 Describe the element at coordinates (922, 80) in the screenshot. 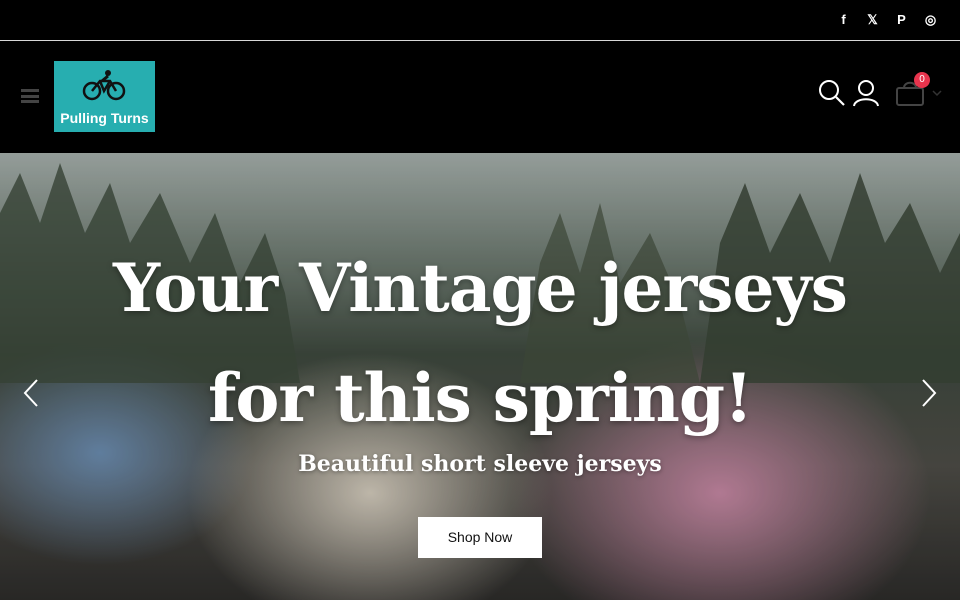

I see `cart-count-badge: 0` at that location.